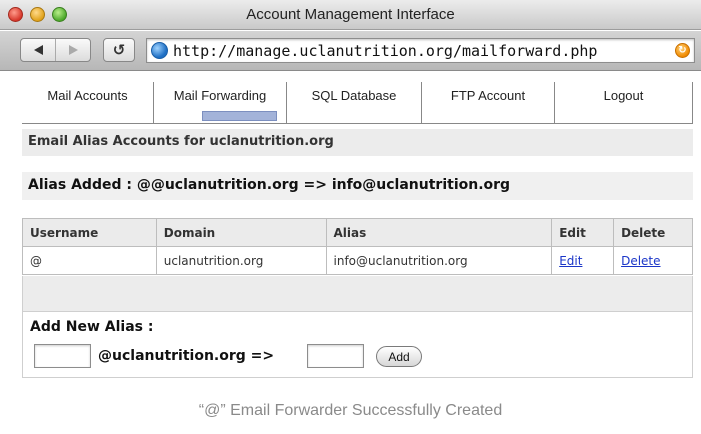 The image size is (701, 434). Describe the element at coordinates (159, 50) in the screenshot. I see `globe-icon` at that location.